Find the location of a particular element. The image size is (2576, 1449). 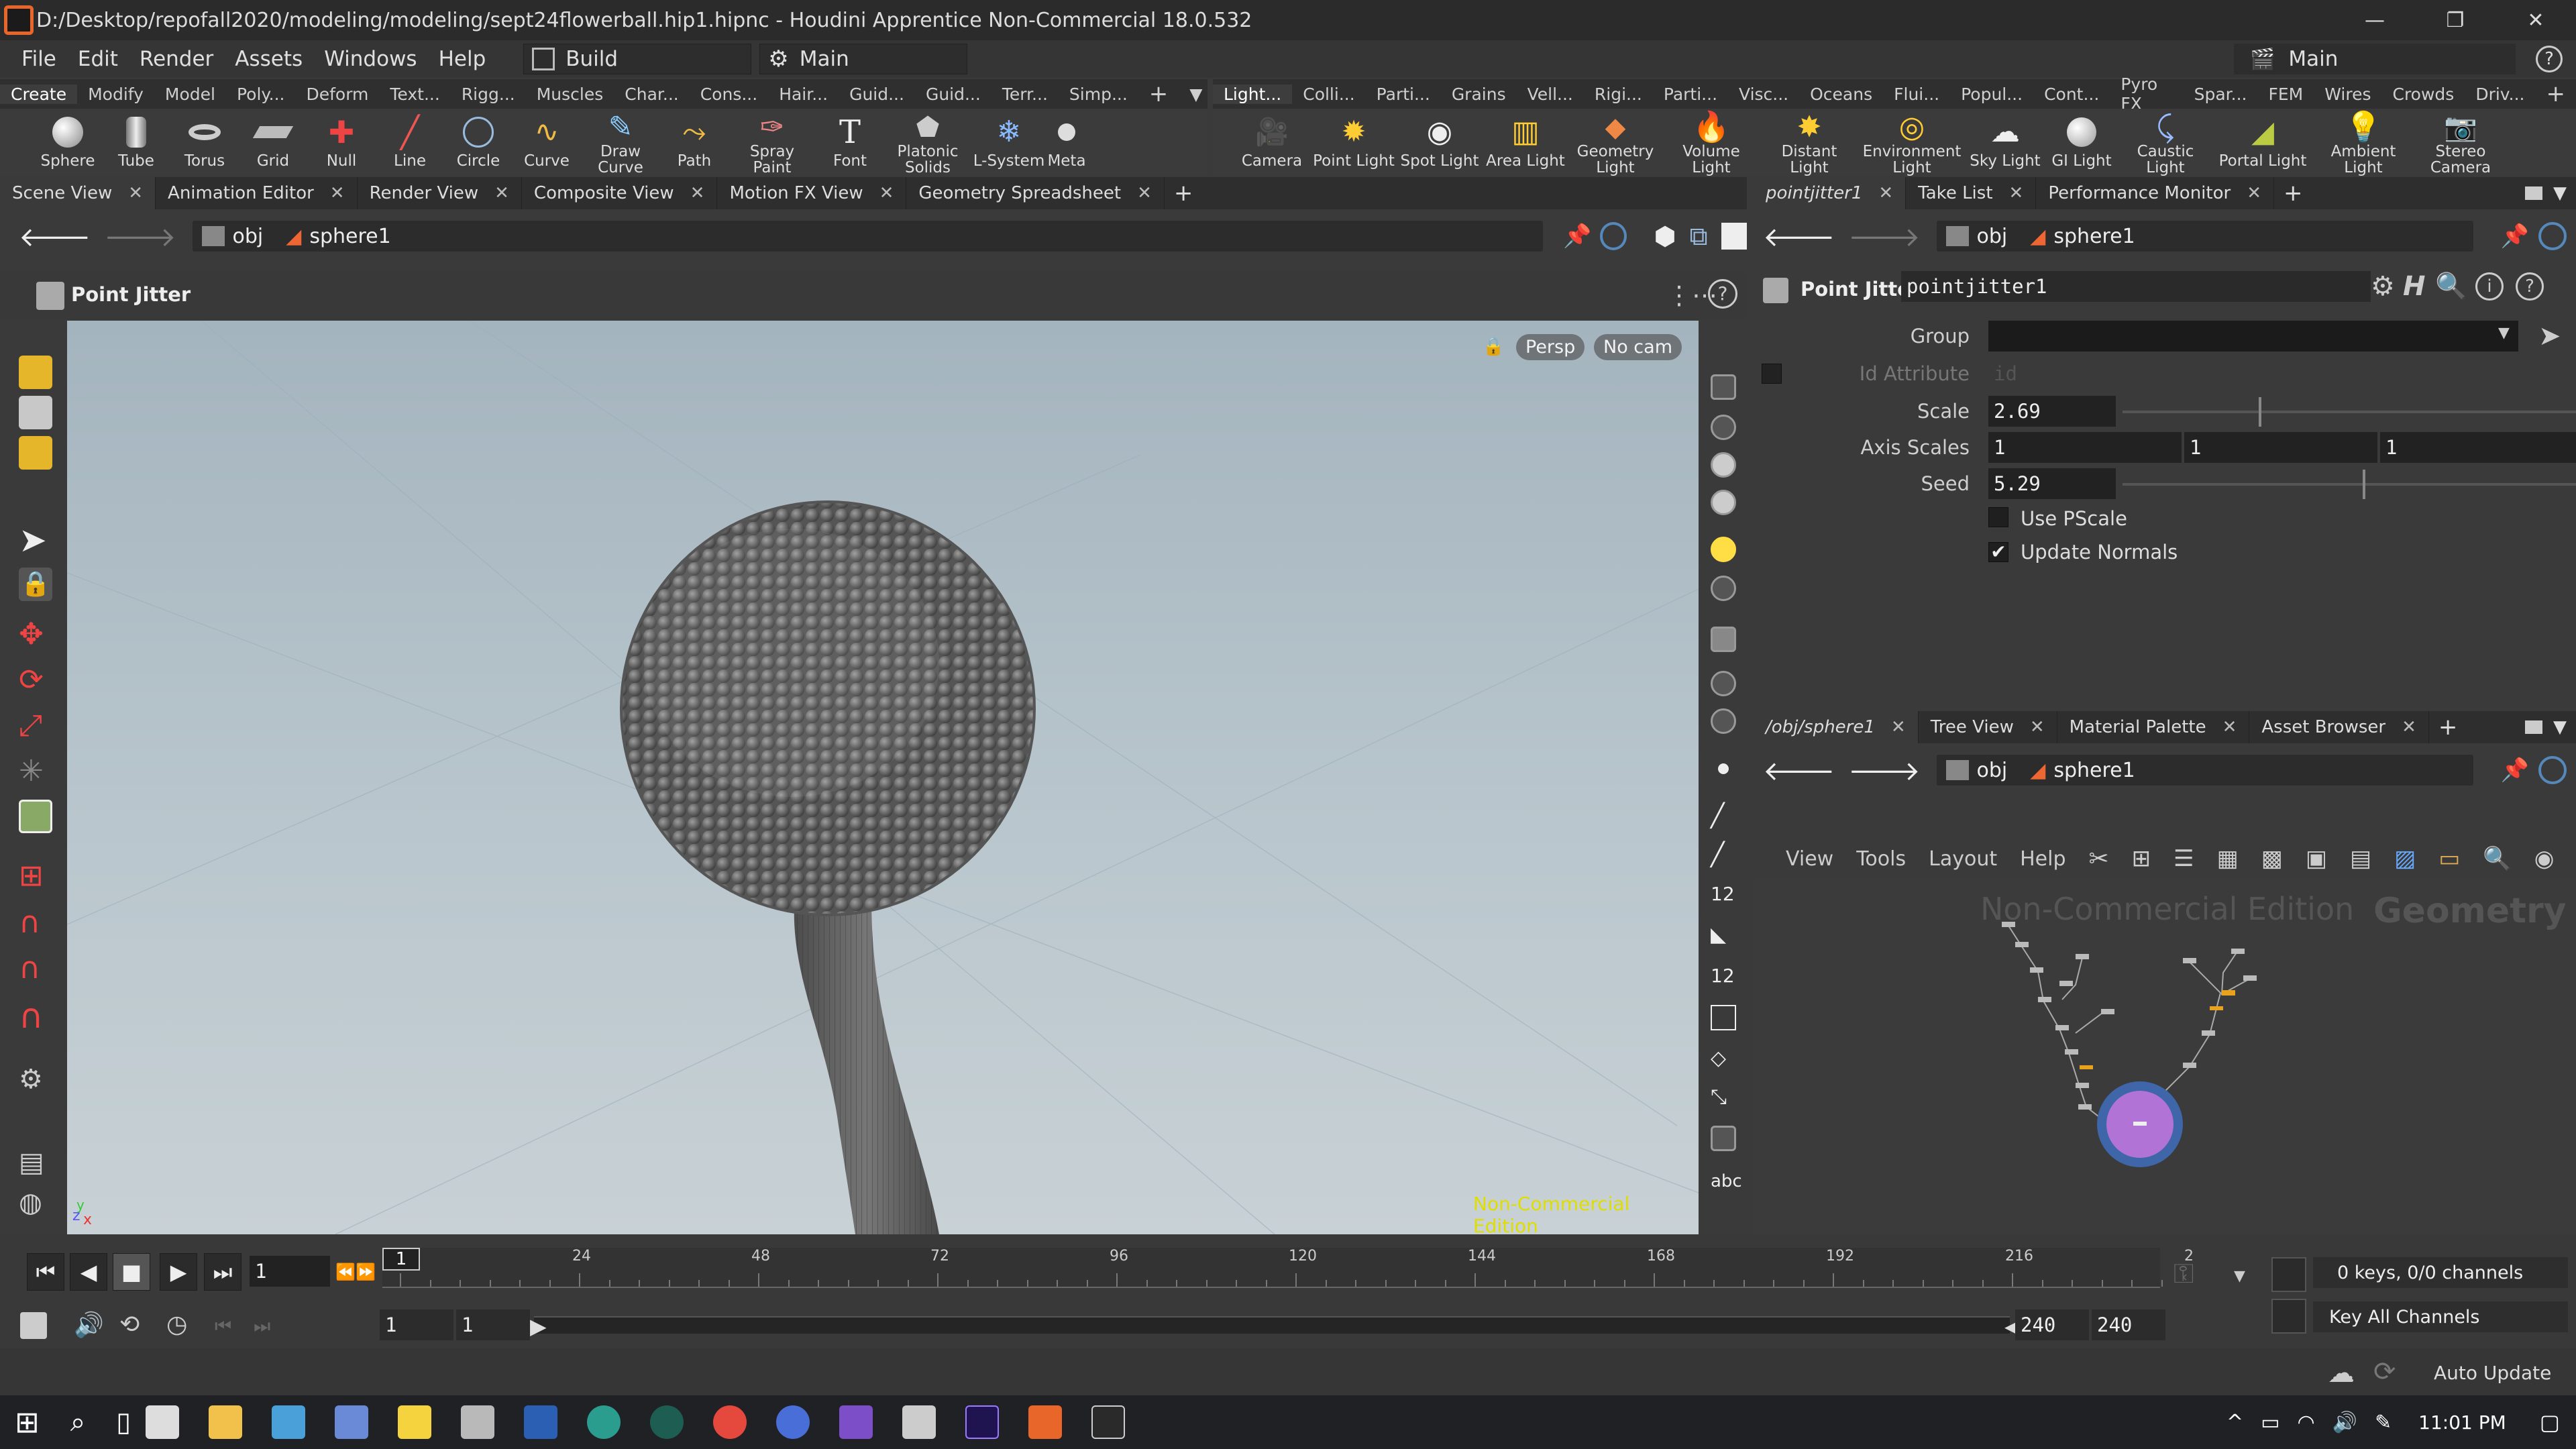

notifications-icon: ▢ is located at coordinates (2550, 1422).